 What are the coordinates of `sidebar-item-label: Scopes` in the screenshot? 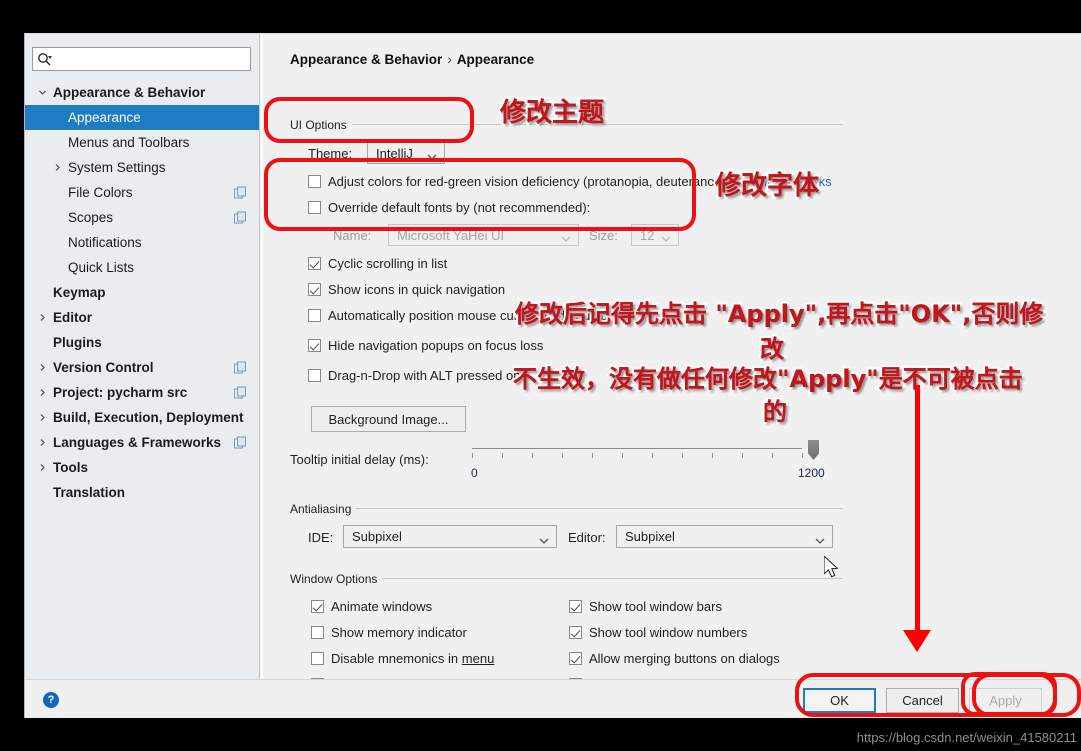 It's located at (91, 217).